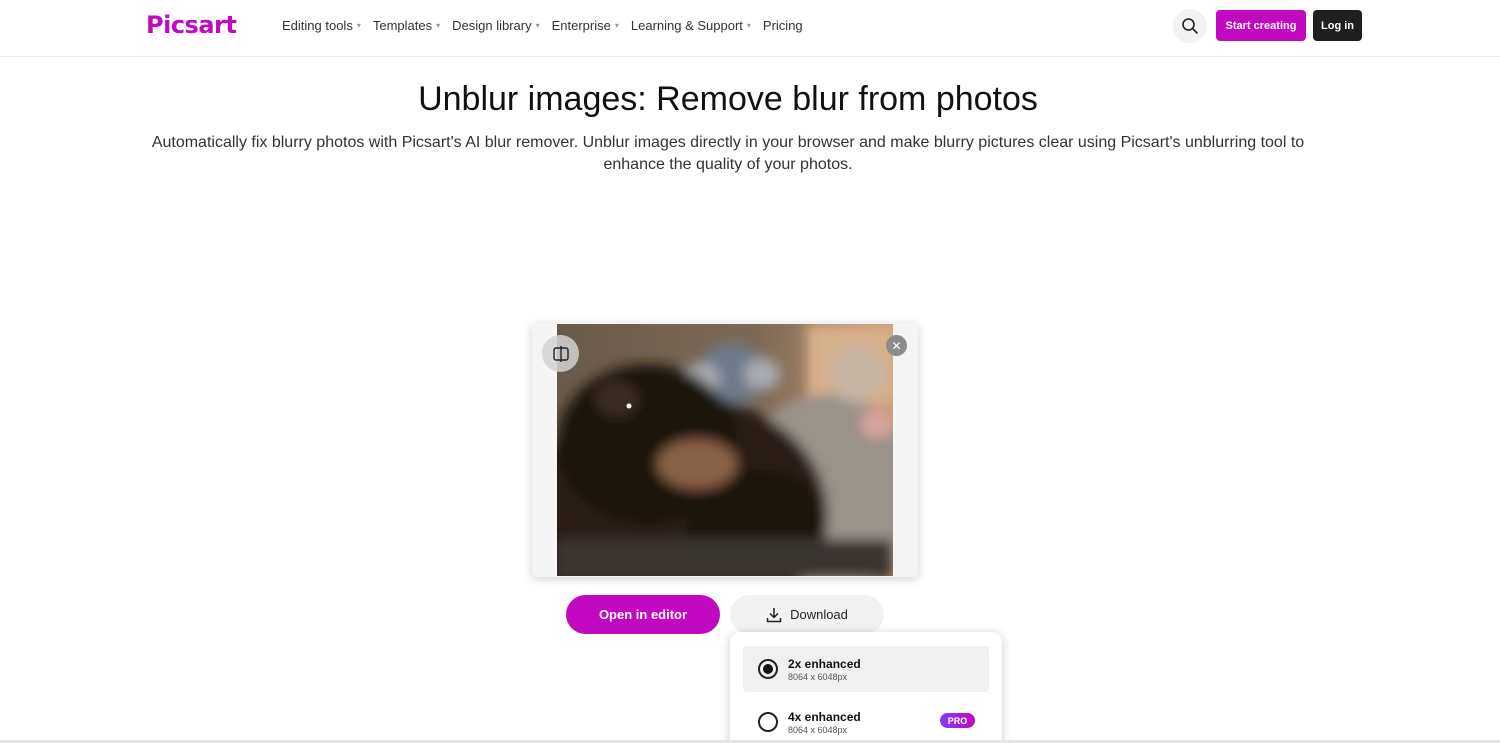  I want to click on open-in-editor-button: Open in editor, so click(643, 614).